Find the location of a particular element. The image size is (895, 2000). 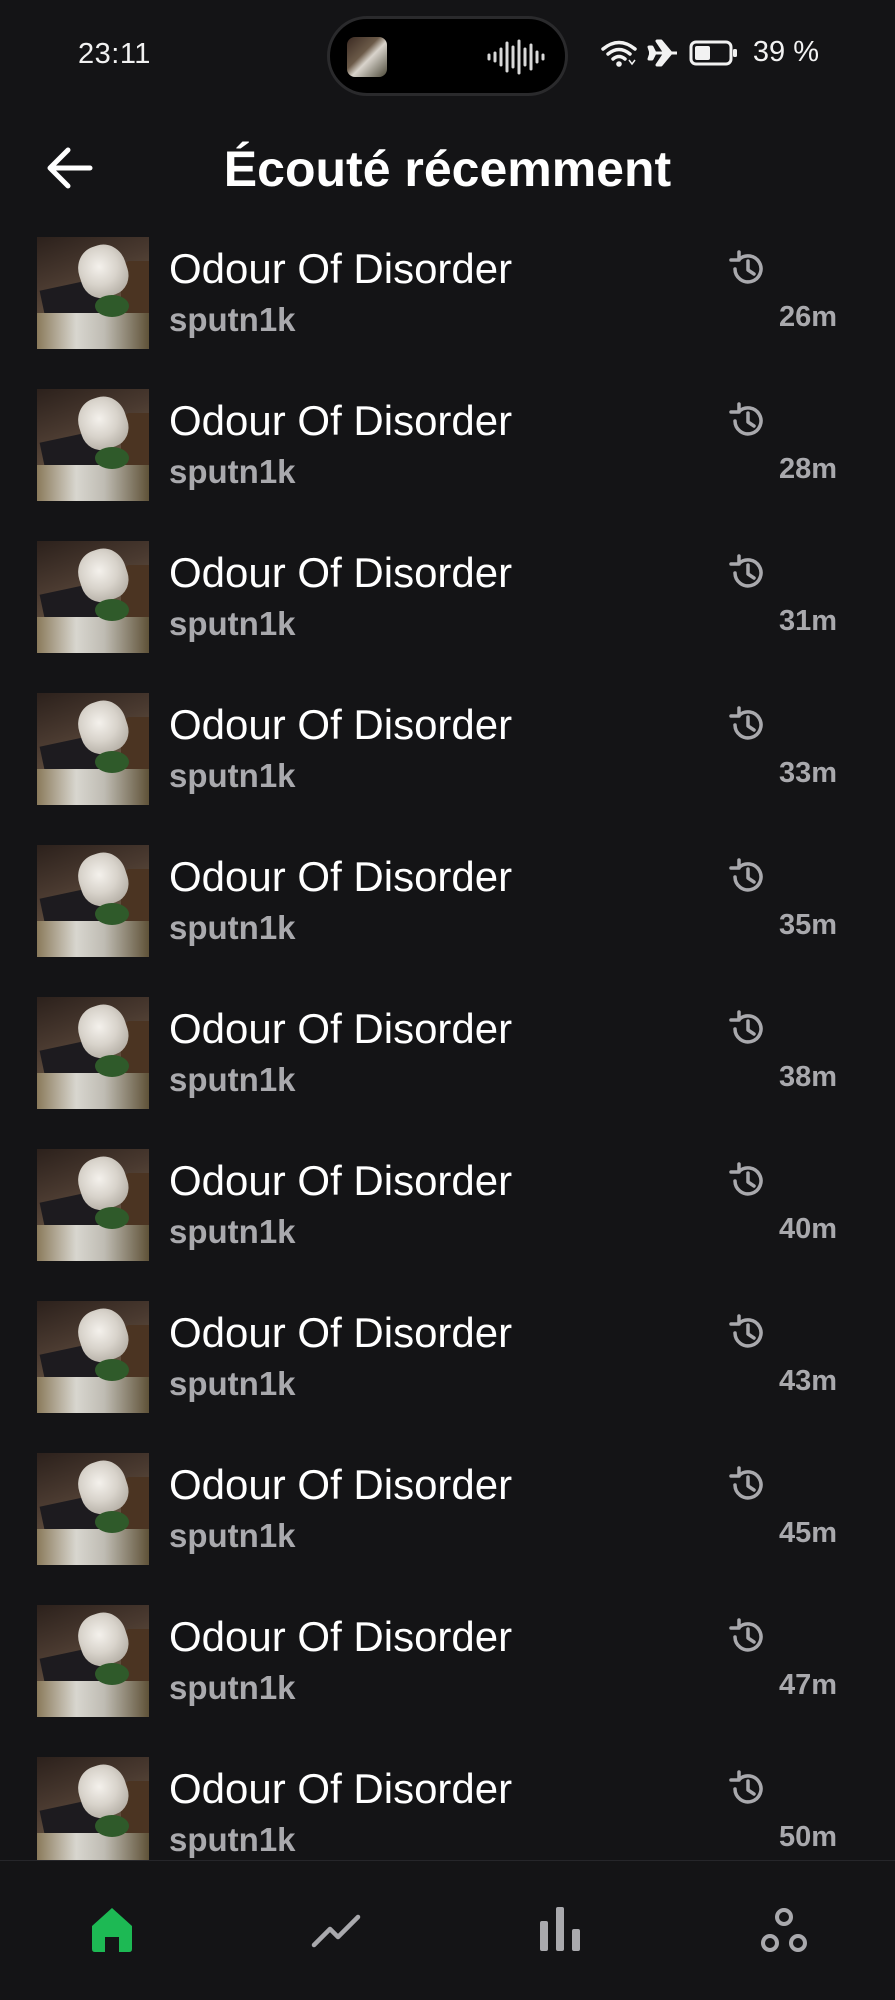

track-time: 35m is located at coordinates (807, 925).